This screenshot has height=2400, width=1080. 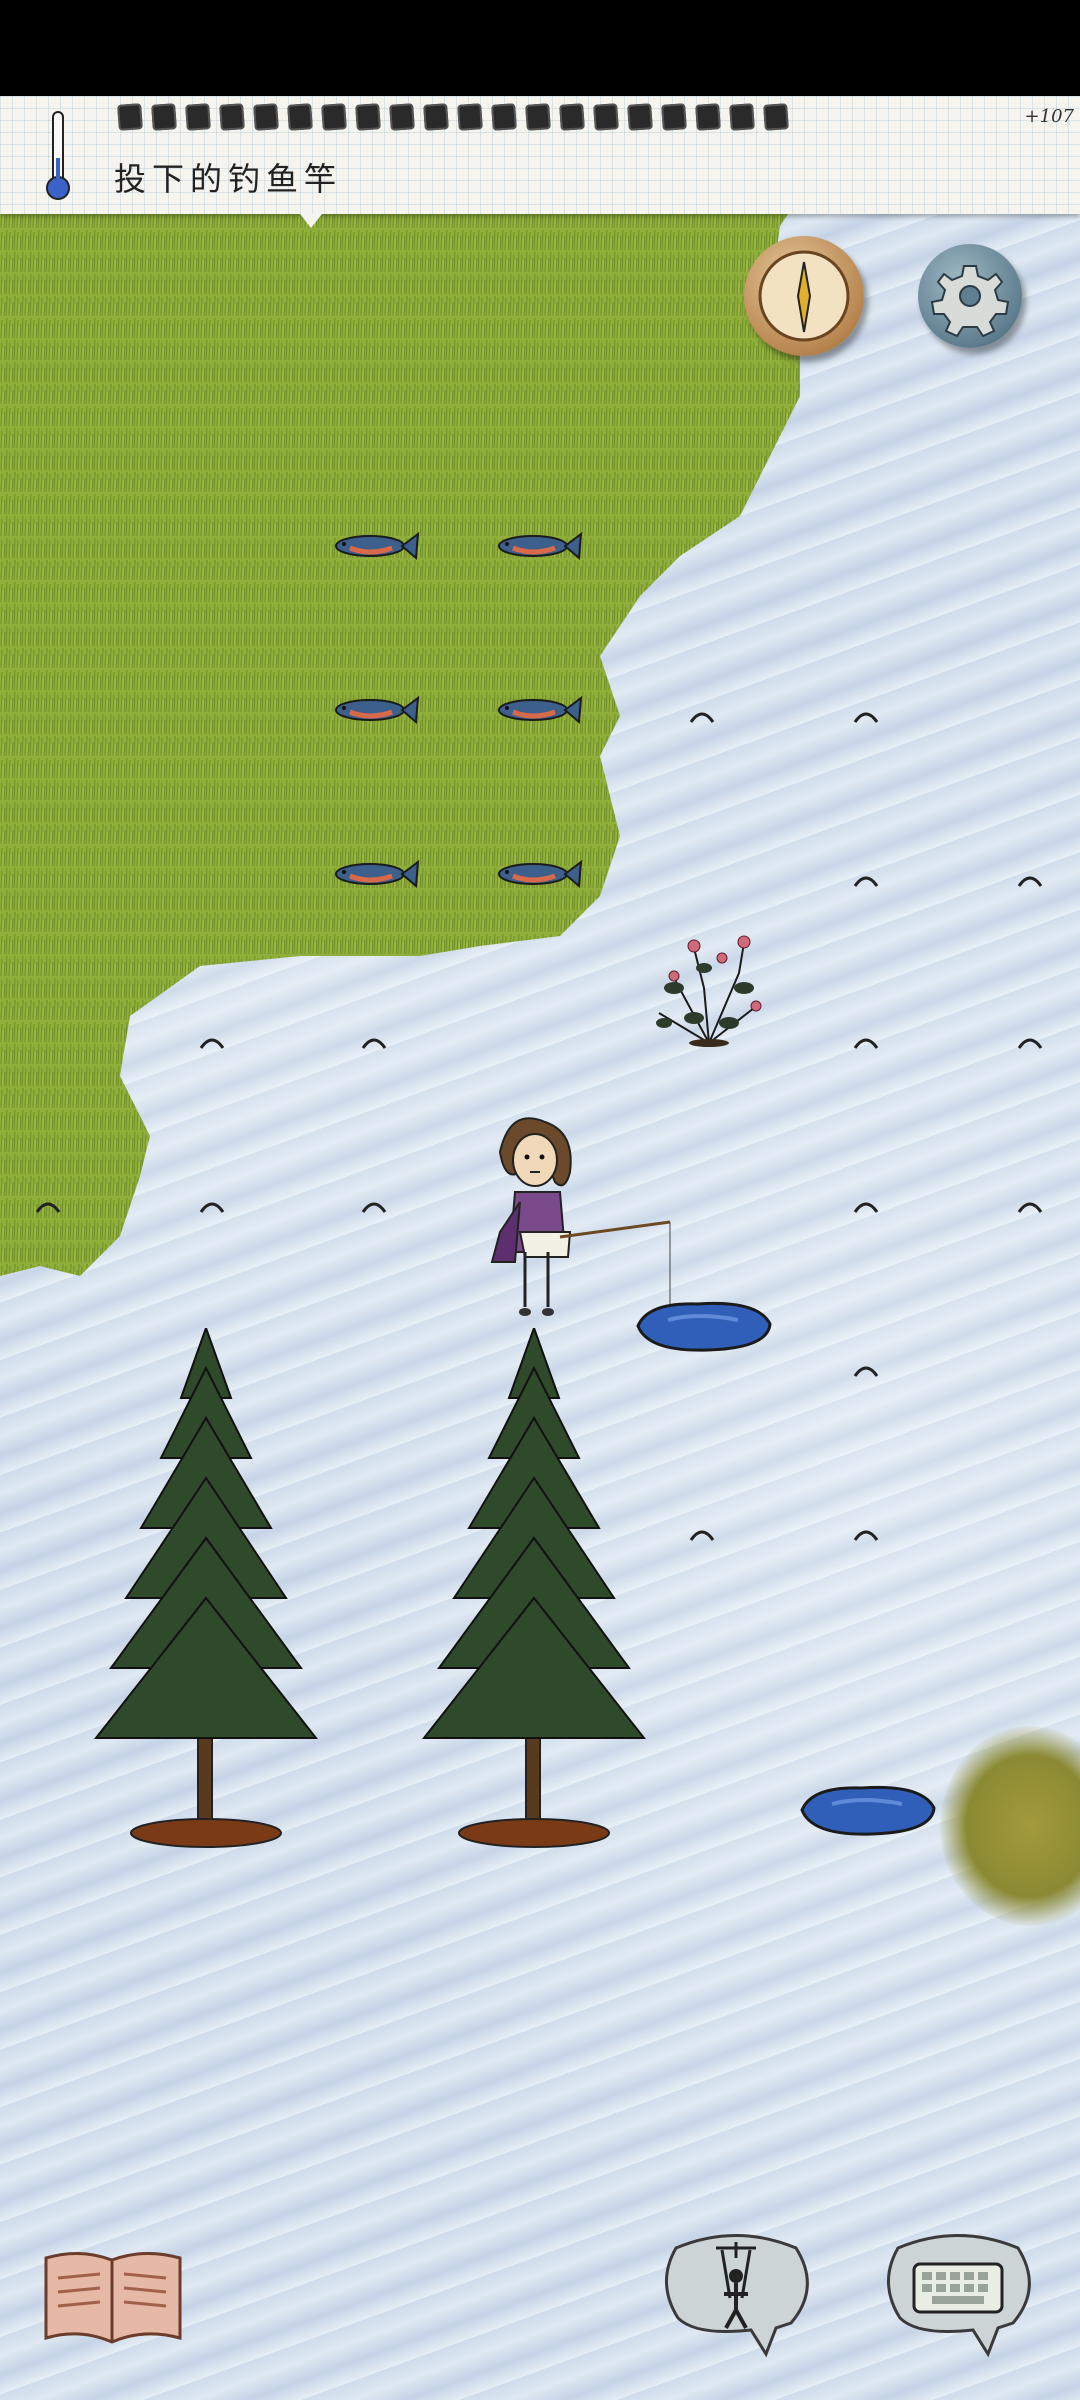 What do you see at coordinates (970, 296) in the screenshot?
I see `gear-icon` at bounding box center [970, 296].